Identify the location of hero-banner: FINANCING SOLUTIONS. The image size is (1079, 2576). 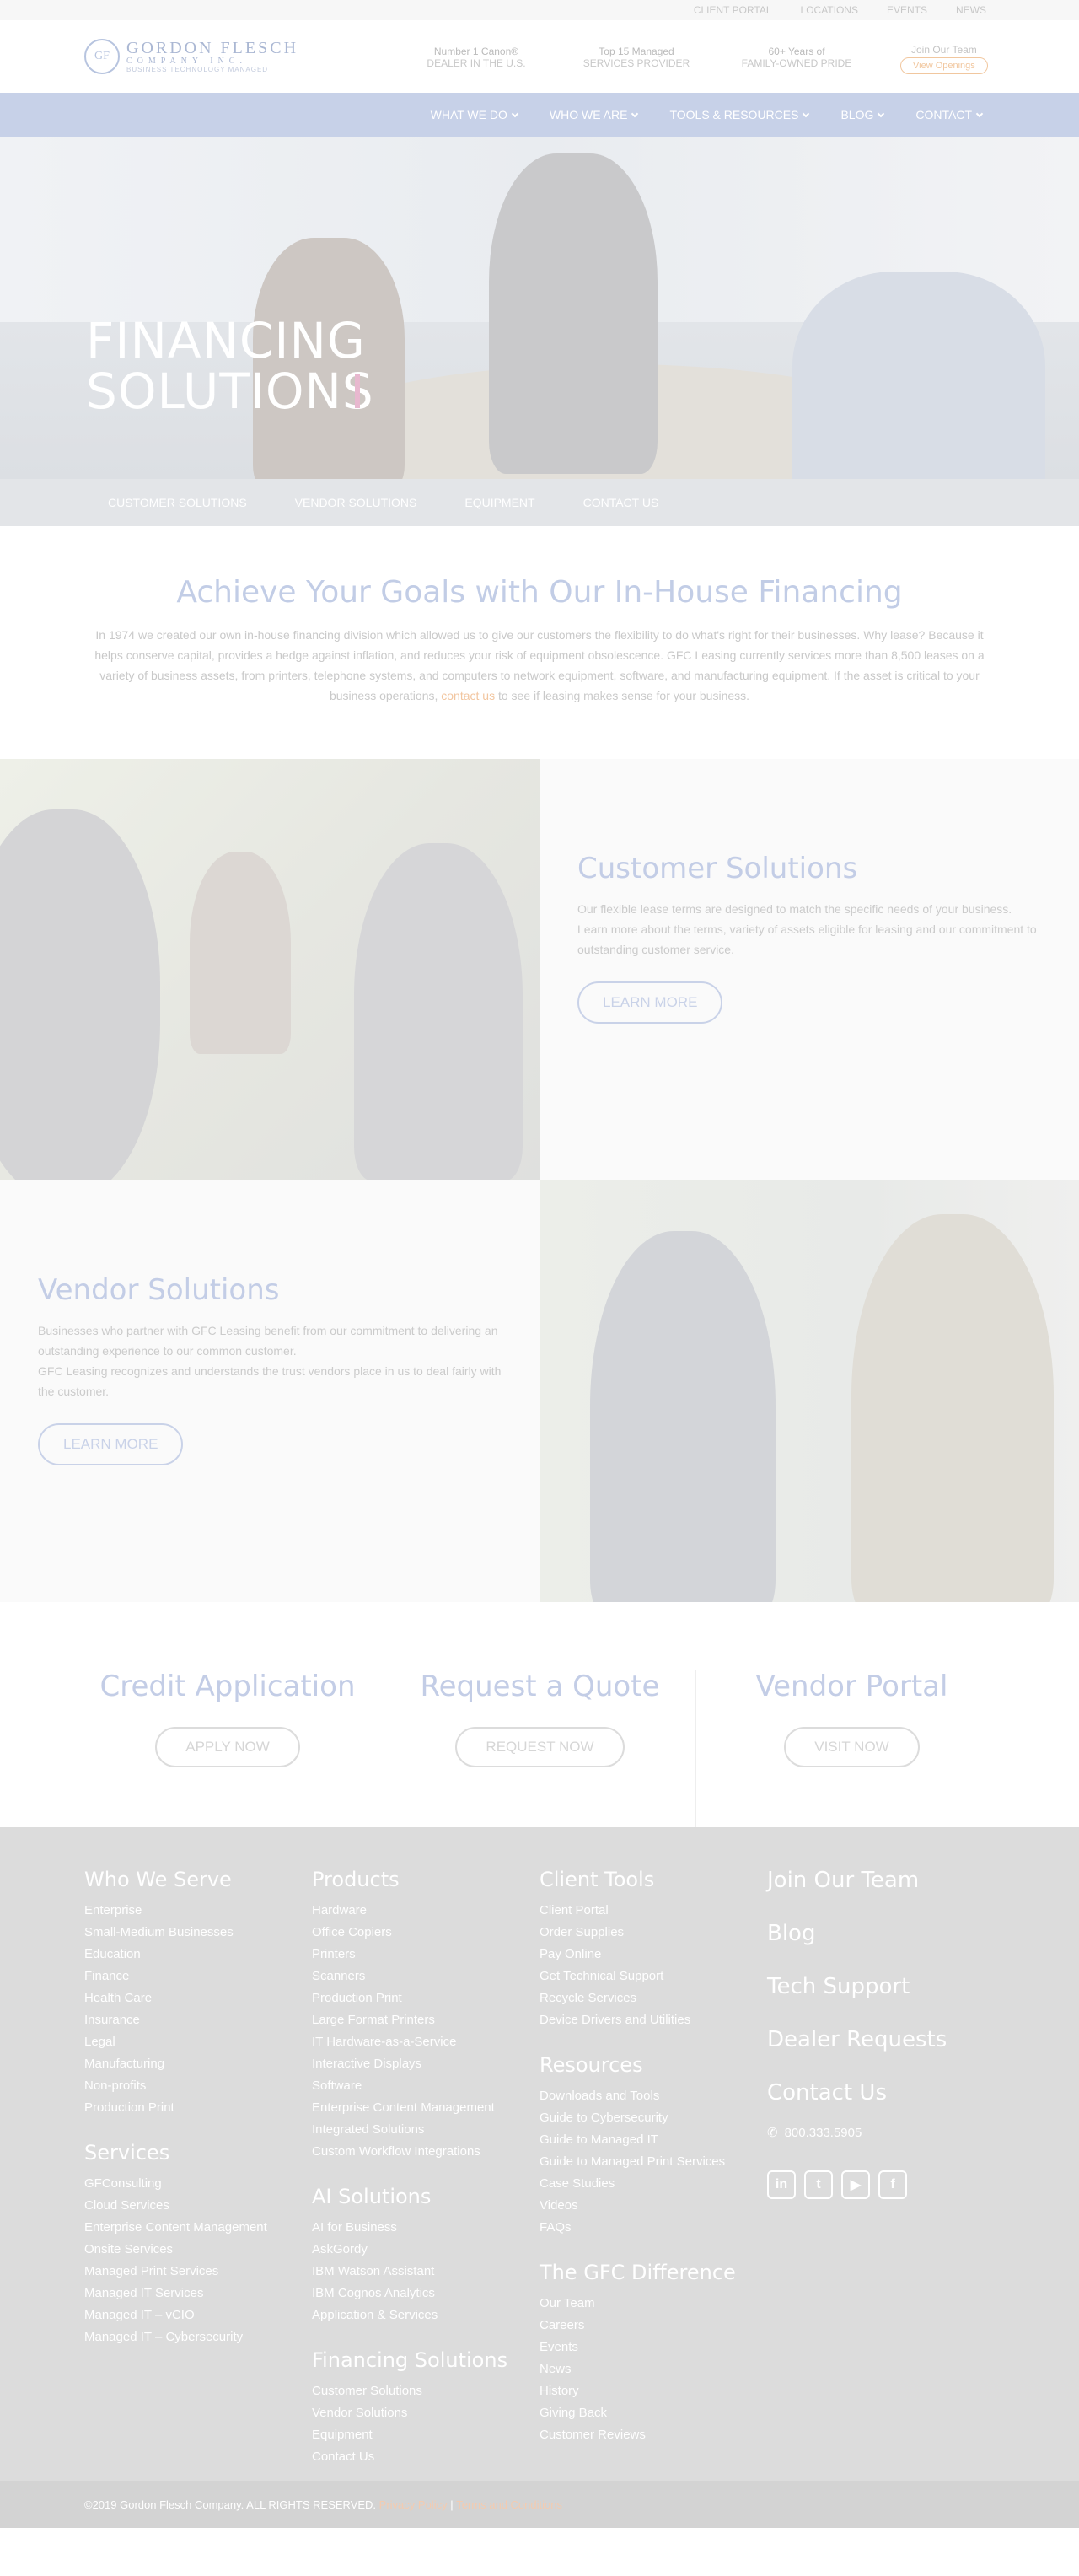
(539, 308).